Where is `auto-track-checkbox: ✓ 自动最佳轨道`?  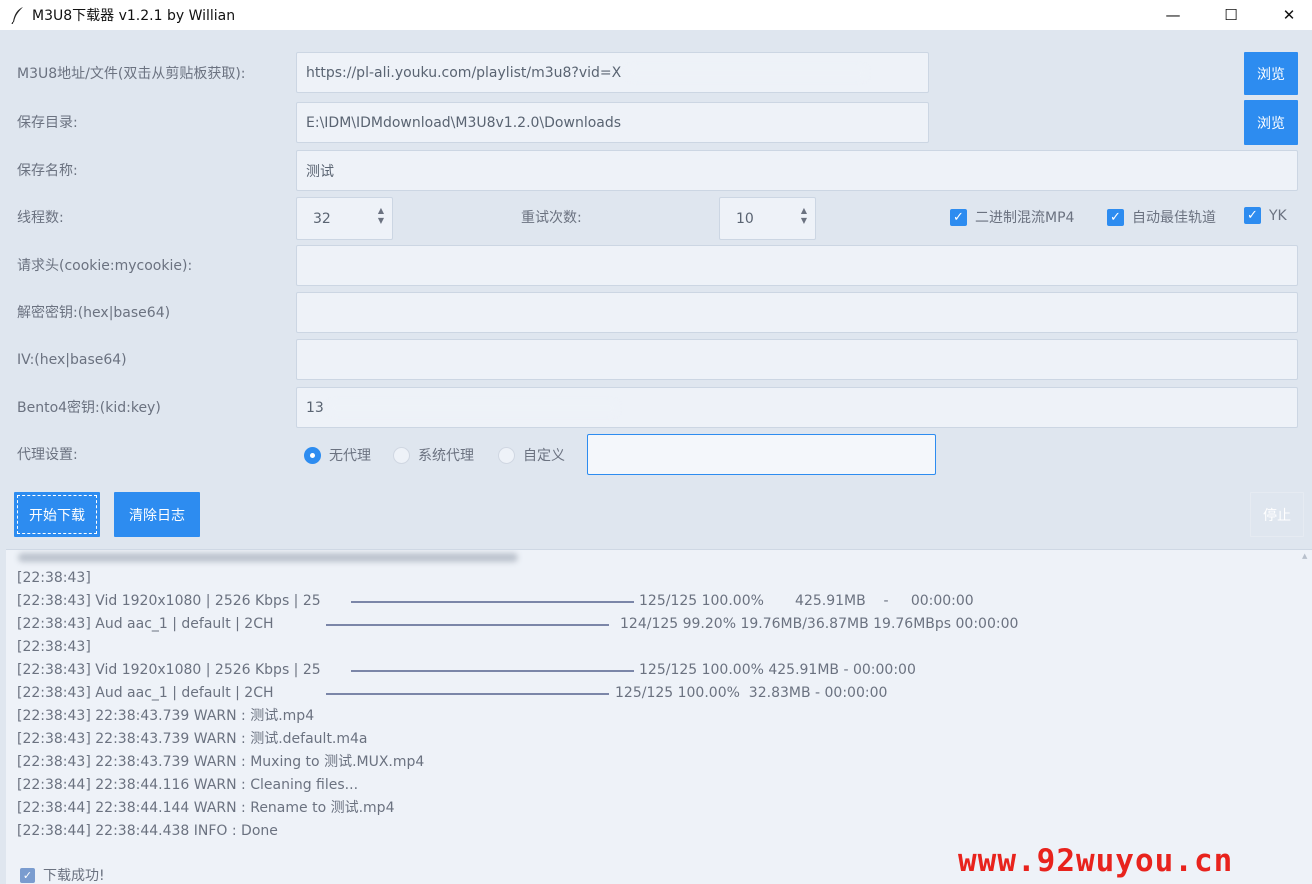 auto-track-checkbox: ✓ 自动最佳轨道 is located at coordinates (1161, 217).